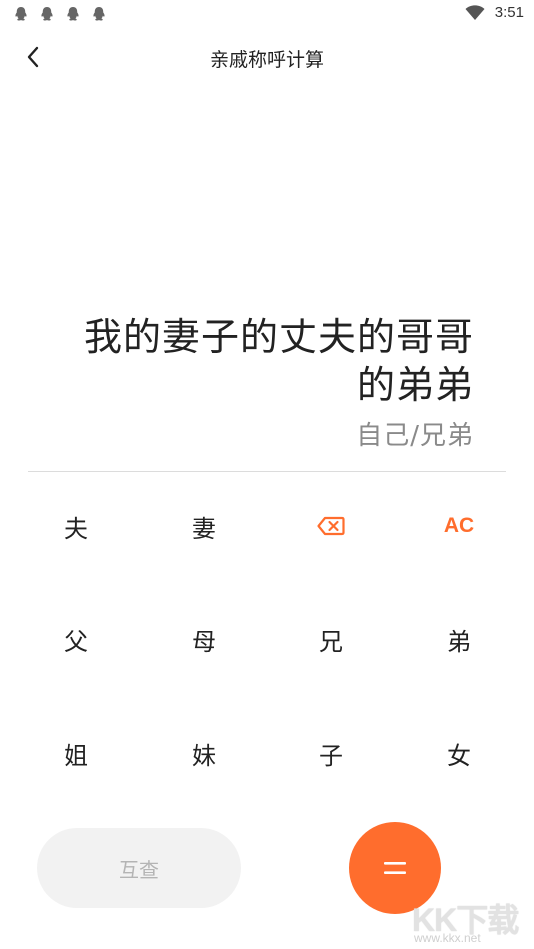 This screenshot has height=949, width=534. I want to click on key-daughter: 女, so click(459, 753).